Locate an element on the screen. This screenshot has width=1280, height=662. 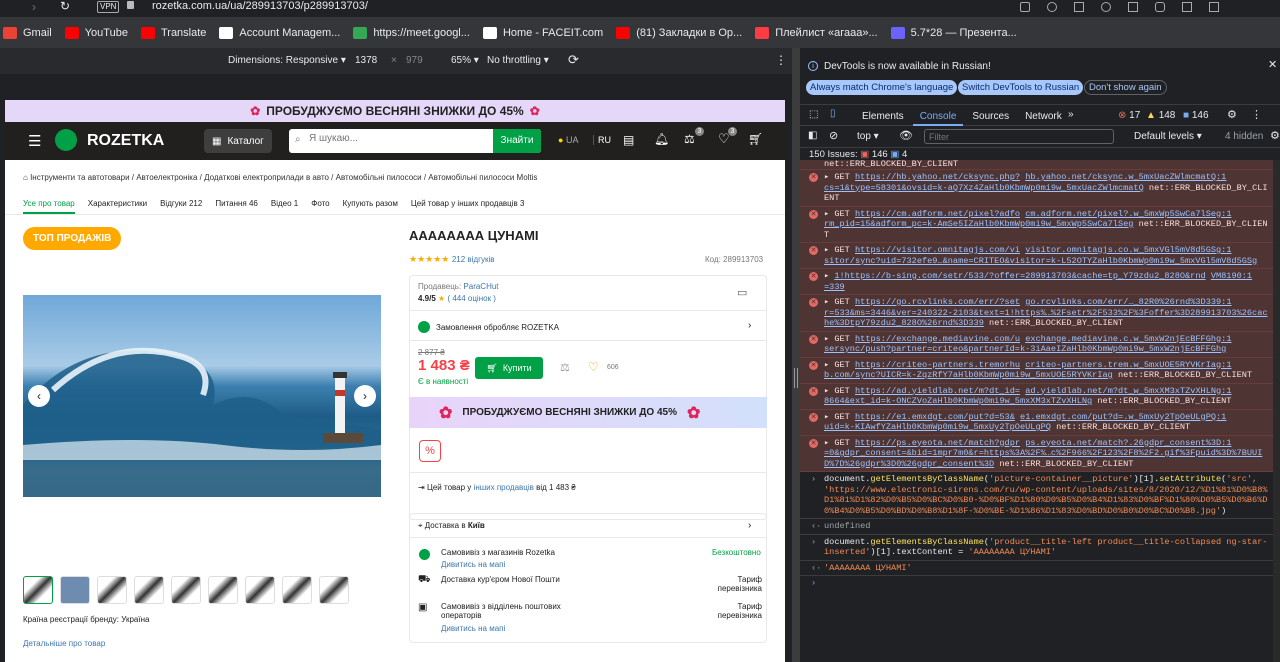
more-tabs-icon: » is located at coordinates (1071, 114).